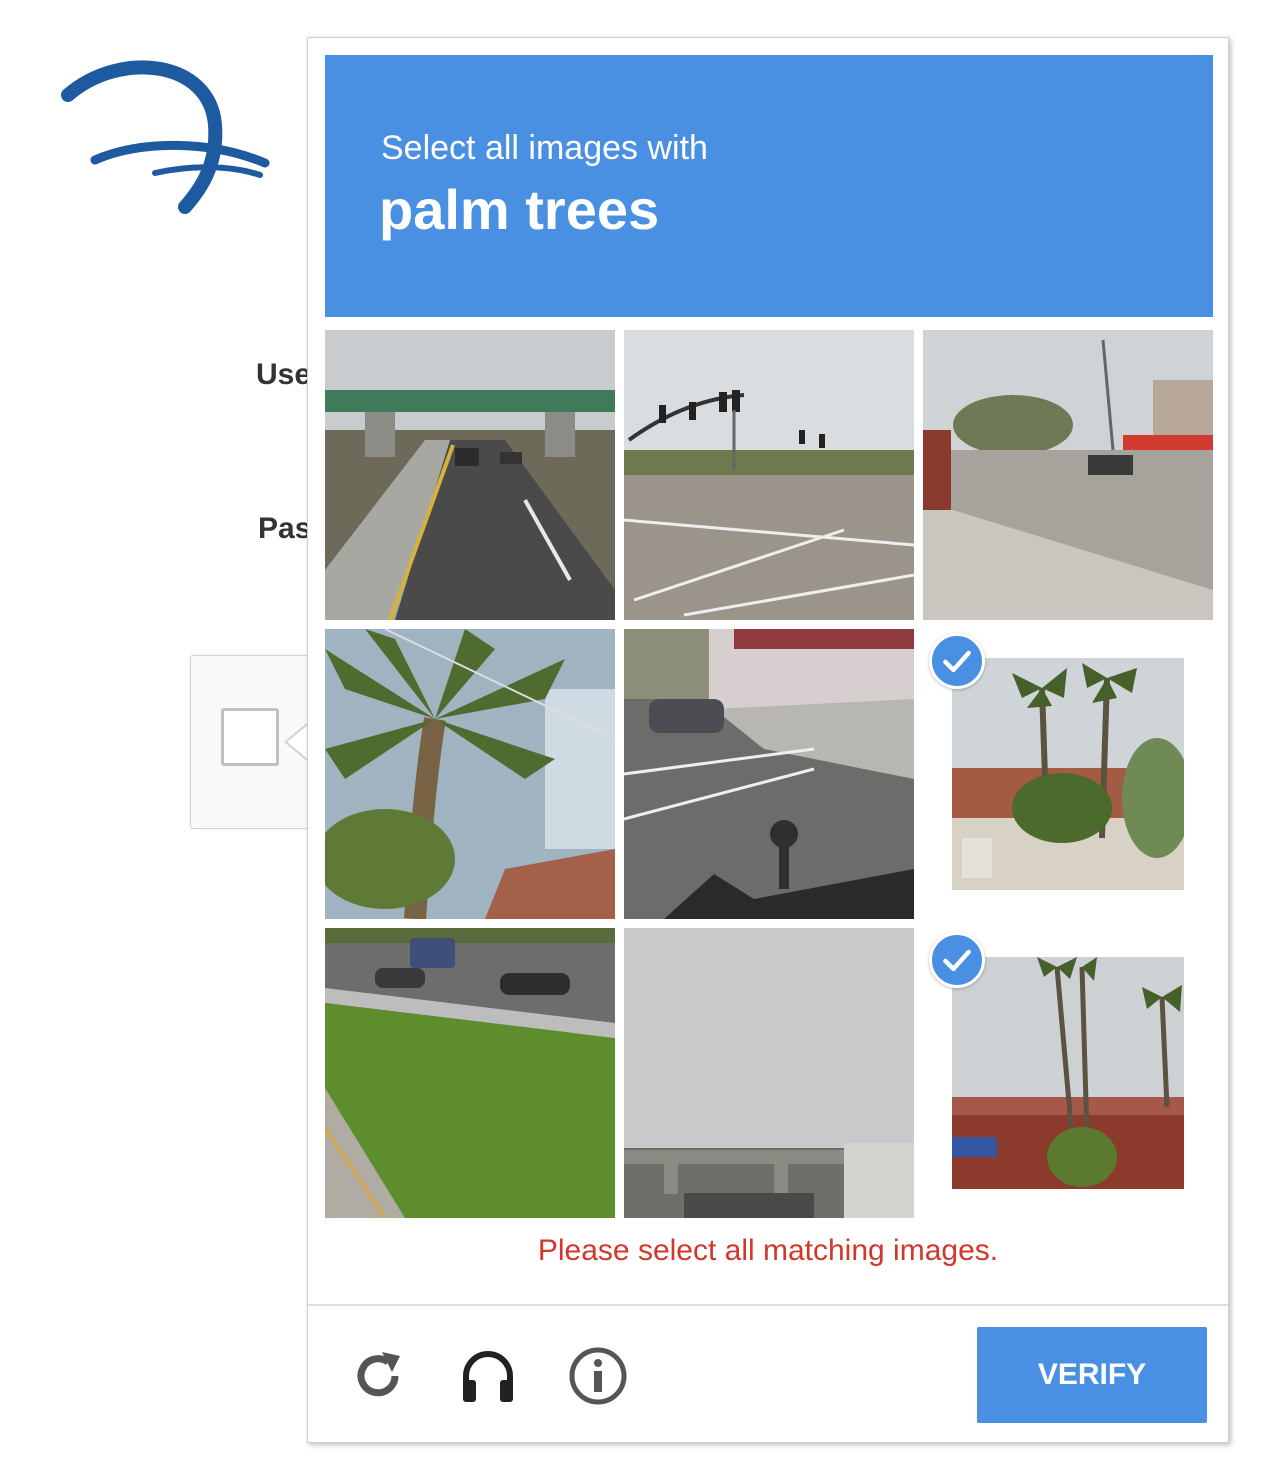 This screenshot has height=1462, width=1272. Describe the element at coordinates (1092, 1375) in the screenshot. I see `verify-button: VERIFY` at that location.